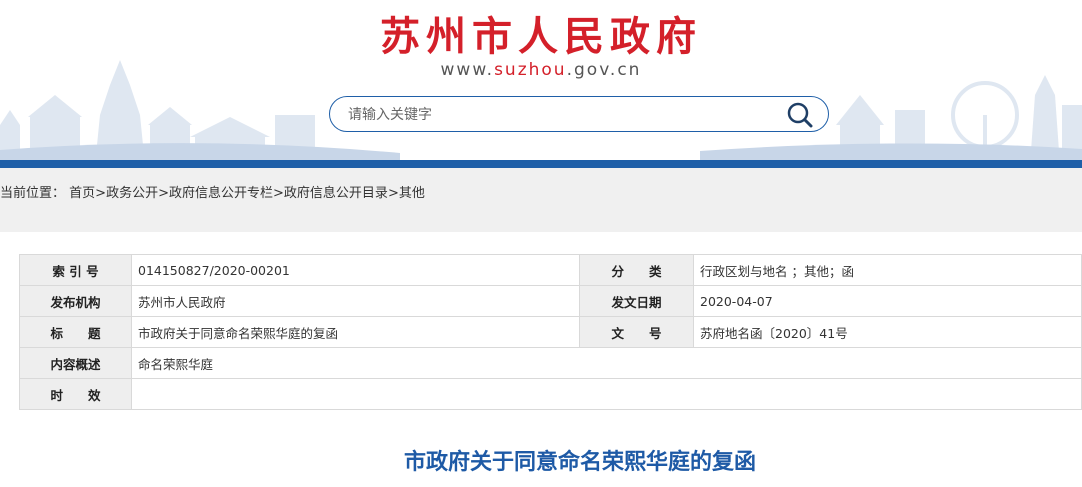 Image resolution: width=1082 pixels, height=487 pixels. Describe the element at coordinates (75, 301) in the screenshot. I see `issuer-label: 发布机构` at that location.